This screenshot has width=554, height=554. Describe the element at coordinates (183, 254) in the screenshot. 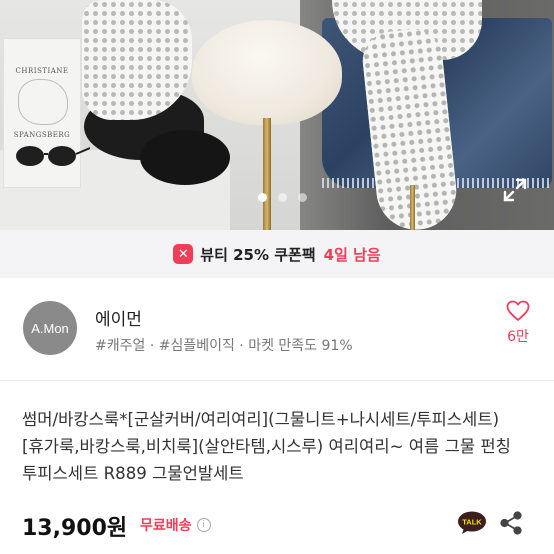

I see `coupon-x-icon: ✕` at that location.